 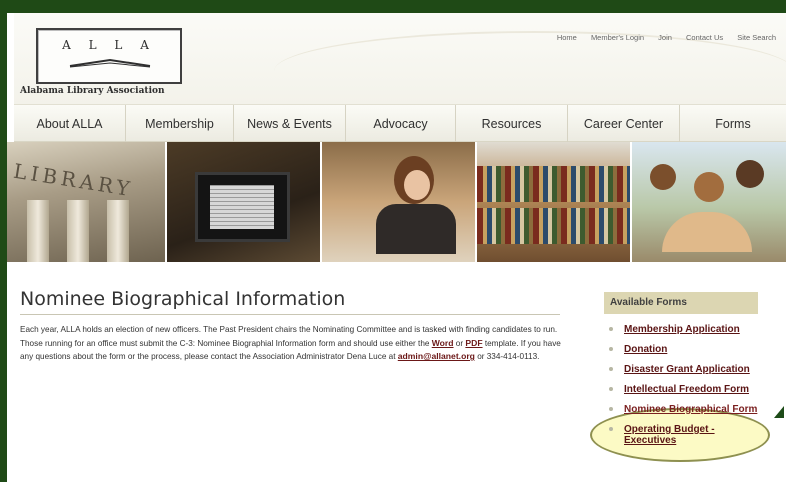 What do you see at coordinates (417, 185) in the screenshot?
I see `face-shape` at bounding box center [417, 185].